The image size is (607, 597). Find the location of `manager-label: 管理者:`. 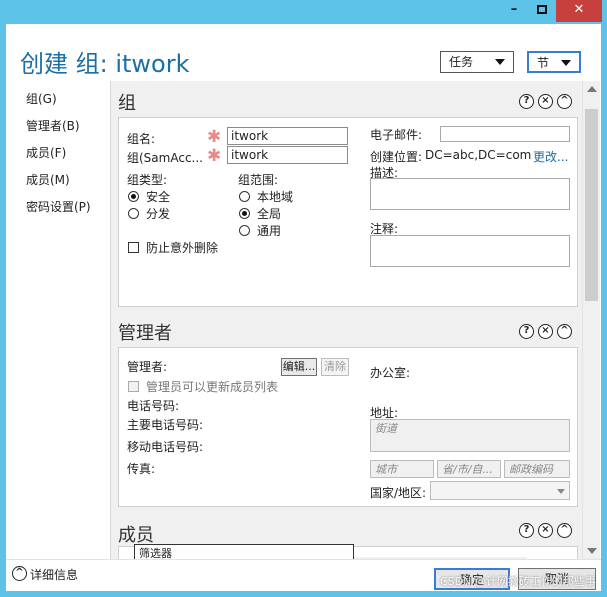

manager-label: 管理者: is located at coordinates (147, 367).